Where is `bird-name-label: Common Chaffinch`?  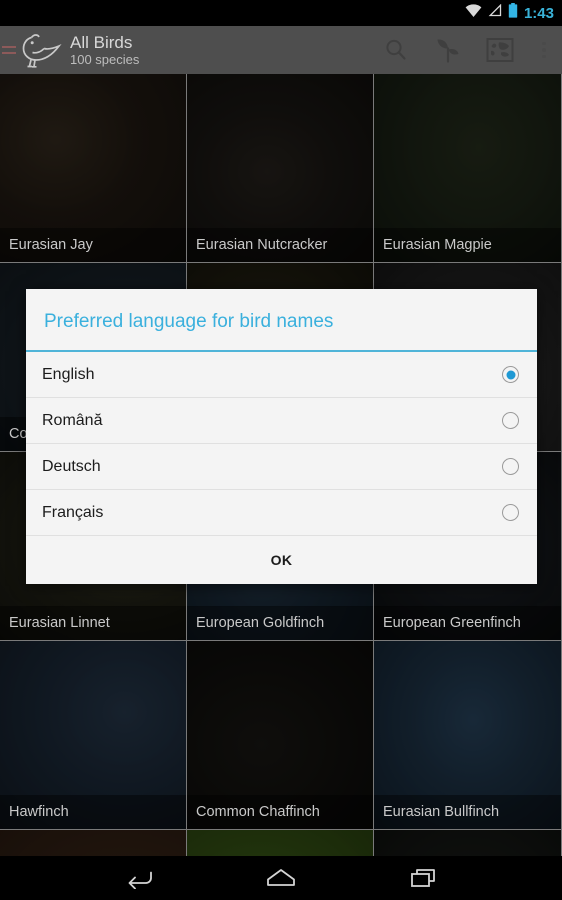
bird-name-label: Common Chaffinch is located at coordinates (280, 812).